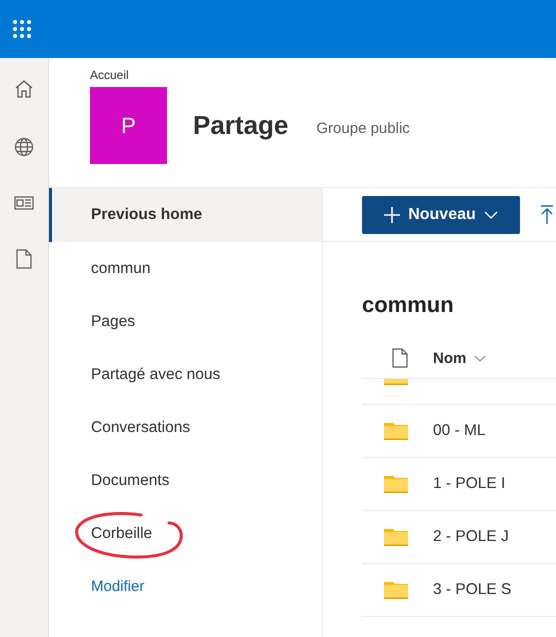  I want to click on file-name: 2 - POLE J, so click(471, 537).